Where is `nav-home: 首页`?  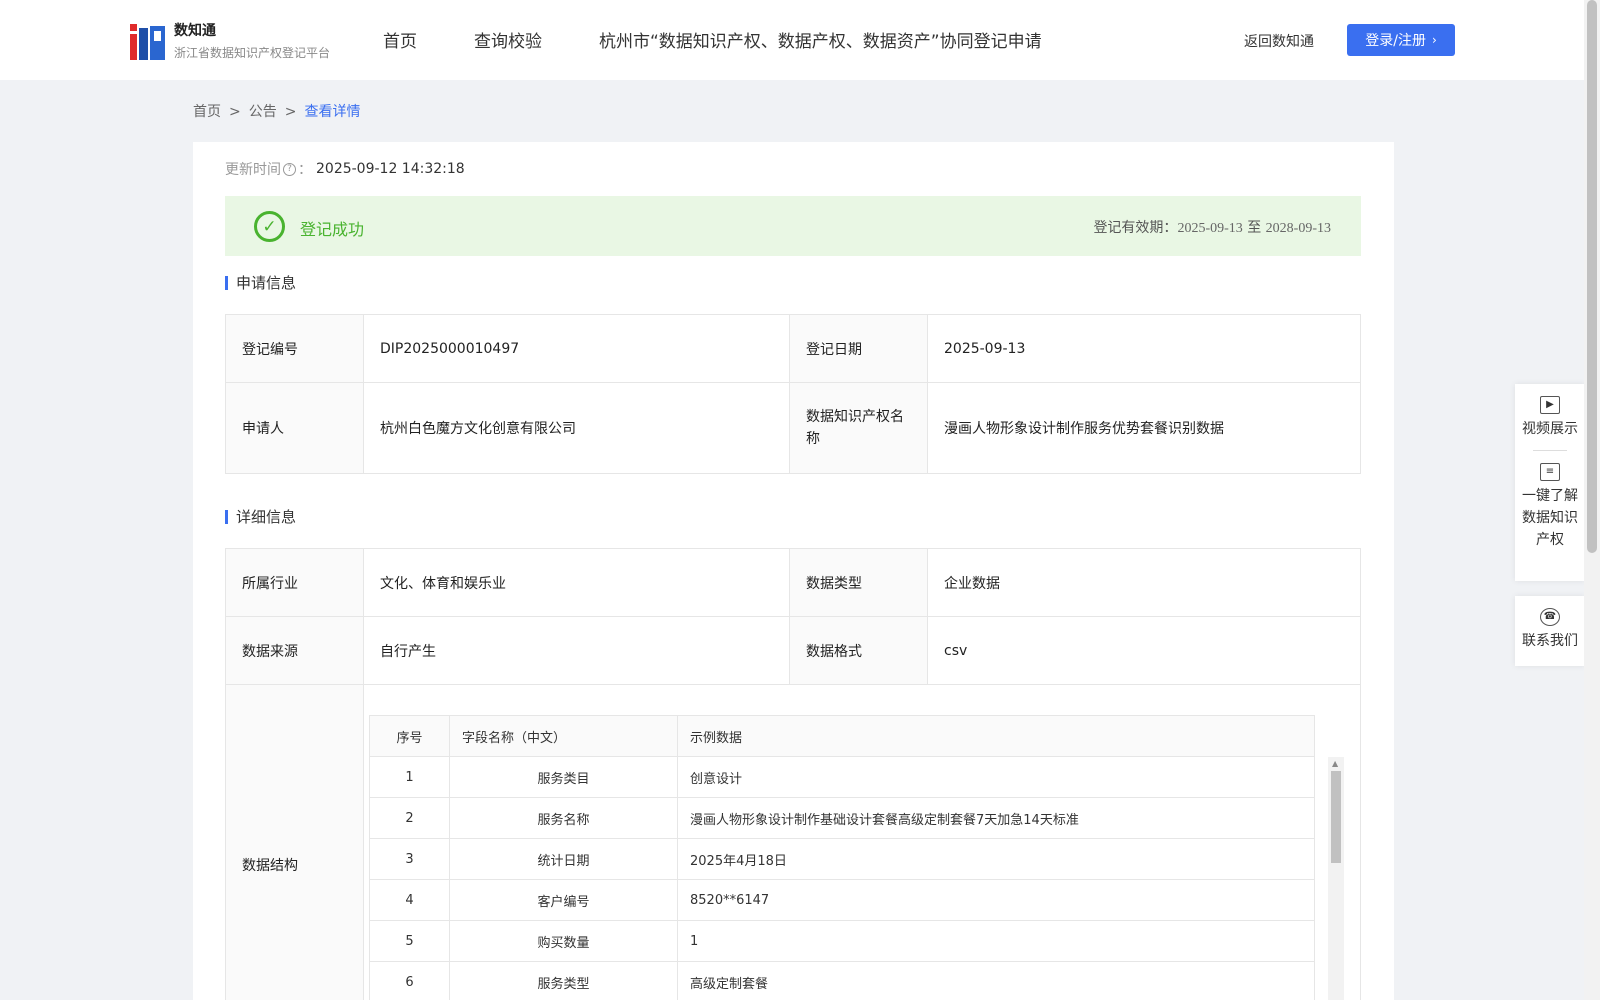 nav-home: 首页 is located at coordinates (400, 39).